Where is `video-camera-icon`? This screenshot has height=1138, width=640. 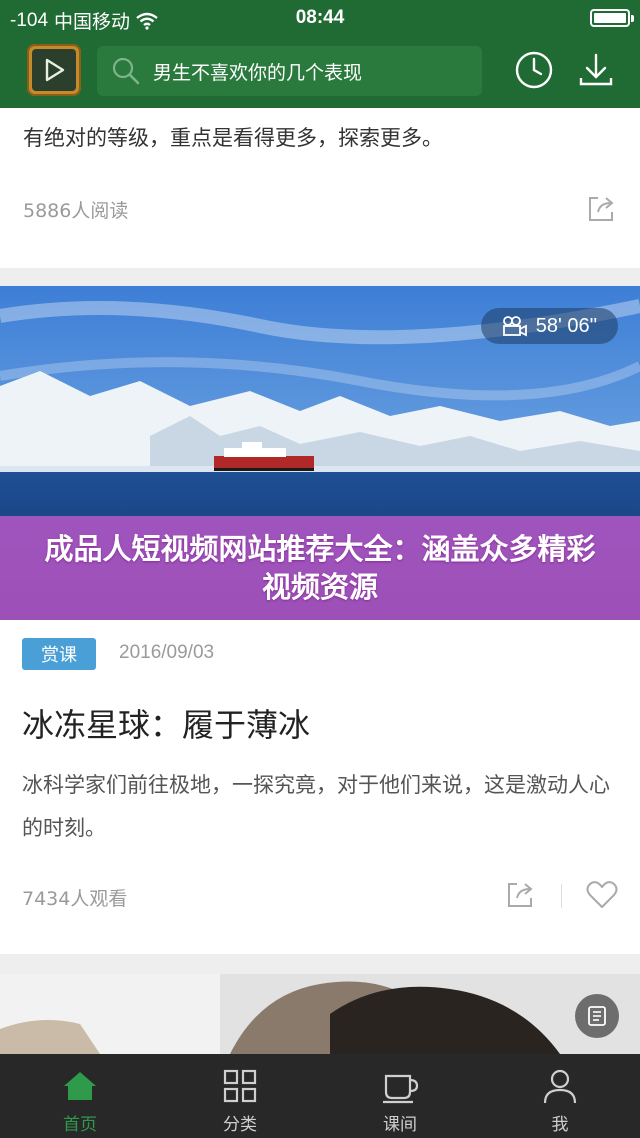
video-camera-icon is located at coordinates (514, 326).